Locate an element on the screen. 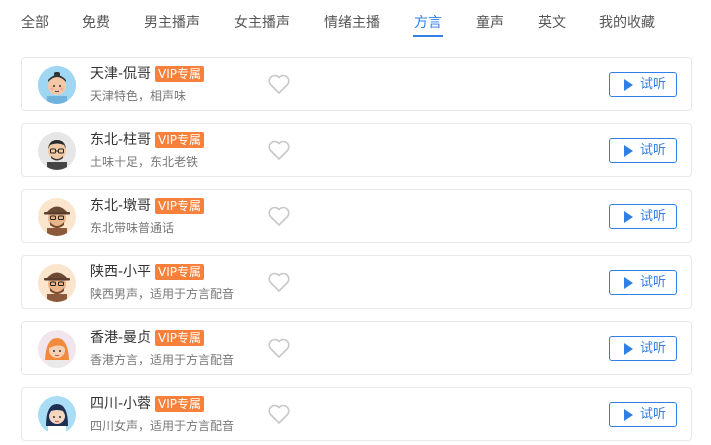 This screenshot has width=711, height=445. tab-dialect: 方言 is located at coordinates (428, 23).